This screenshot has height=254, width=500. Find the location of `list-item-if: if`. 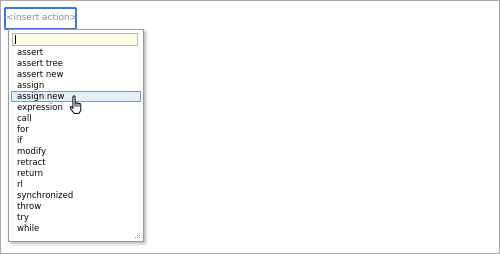

list-item-if: if is located at coordinates (76, 140).